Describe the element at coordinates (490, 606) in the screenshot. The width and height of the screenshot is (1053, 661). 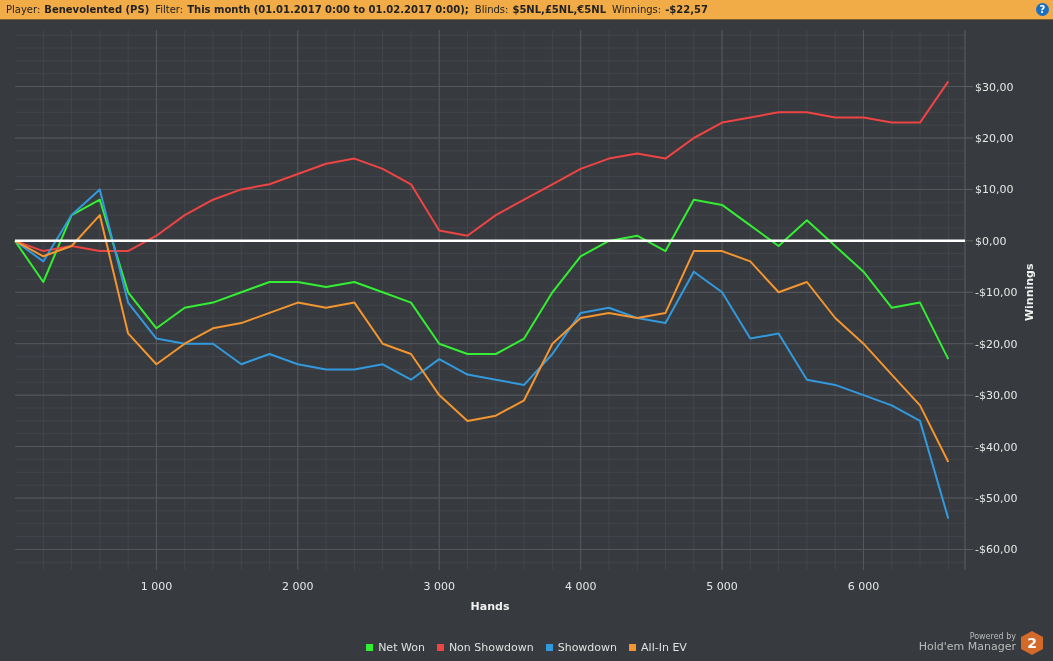
I see `x-axis-title: Hands` at that location.